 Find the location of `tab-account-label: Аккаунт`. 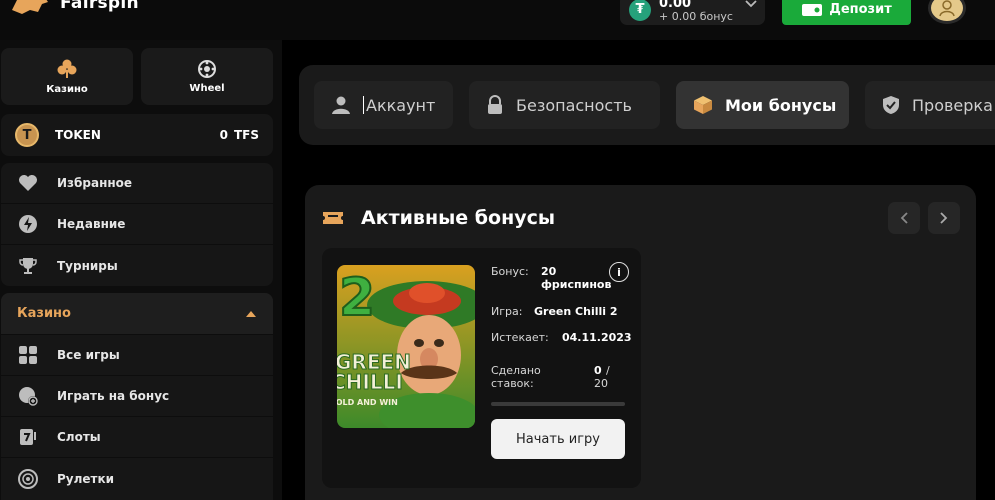

tab-account-label: Аккаунт is located at coordinates (401, 105).